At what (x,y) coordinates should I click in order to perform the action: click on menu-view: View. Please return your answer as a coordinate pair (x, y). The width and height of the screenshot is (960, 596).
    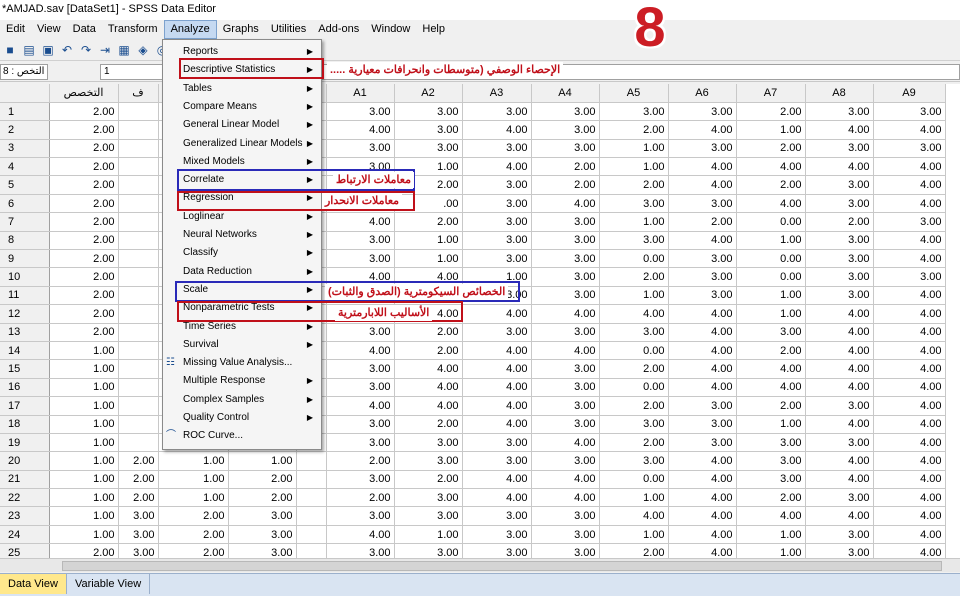
    Looking at the image, I should click on (49, 29).